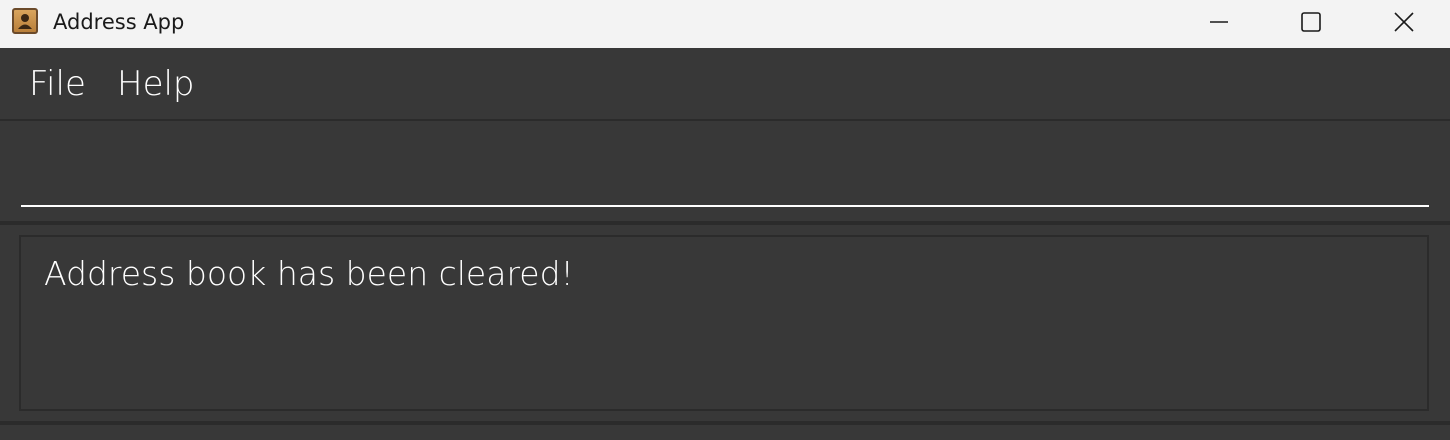 The height and width of the screenshot is (440, 1450). I want to click on close-button, so click(1404, 22).